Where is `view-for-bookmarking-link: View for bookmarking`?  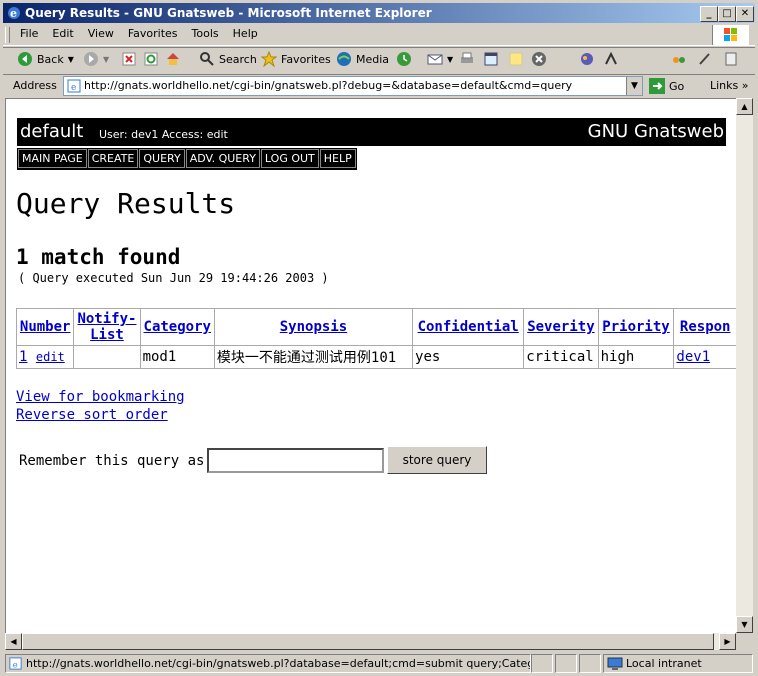
view-for-bookmarking-link: View for bookmarking is located at coordinates (100, 397).